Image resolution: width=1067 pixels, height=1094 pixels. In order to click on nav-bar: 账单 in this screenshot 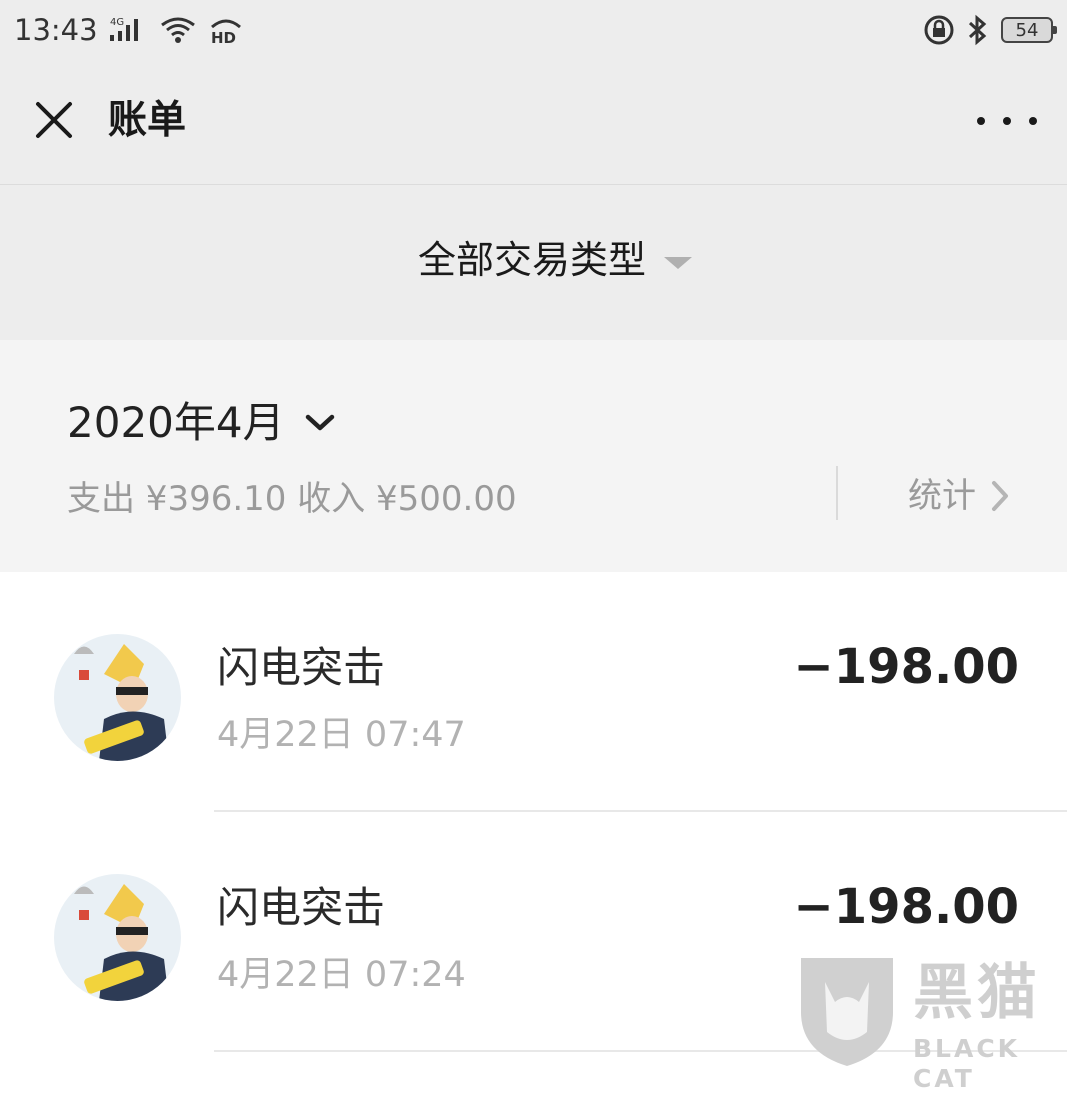, I will do `click(533, 122)`.